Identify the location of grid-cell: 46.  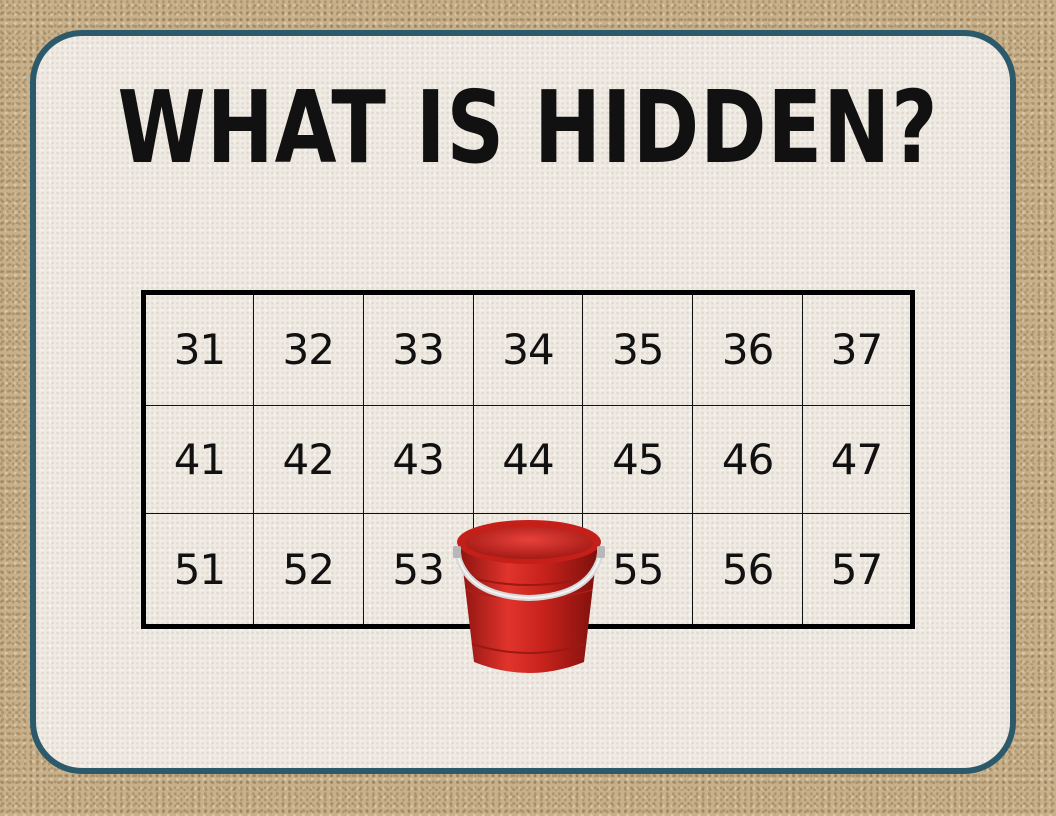
(748, 459).